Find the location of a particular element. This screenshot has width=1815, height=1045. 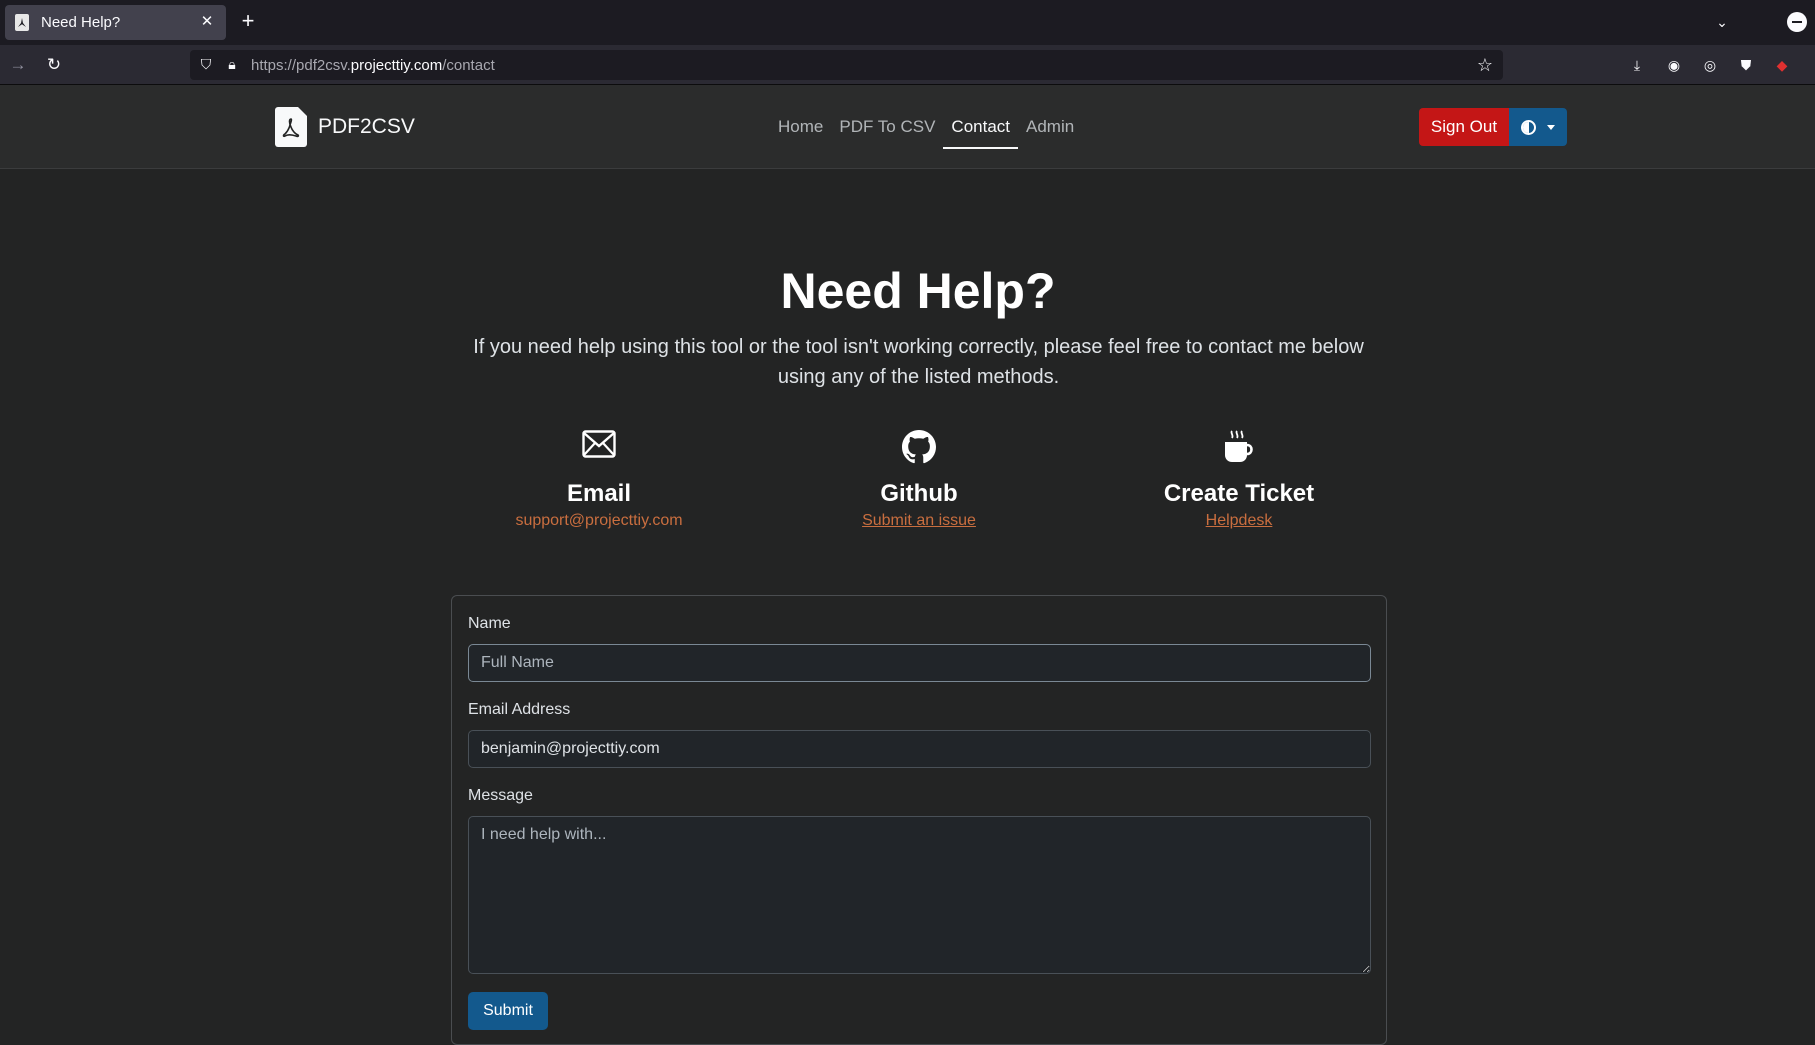

submit-button: Submit is located at coordinates (508, 1011).